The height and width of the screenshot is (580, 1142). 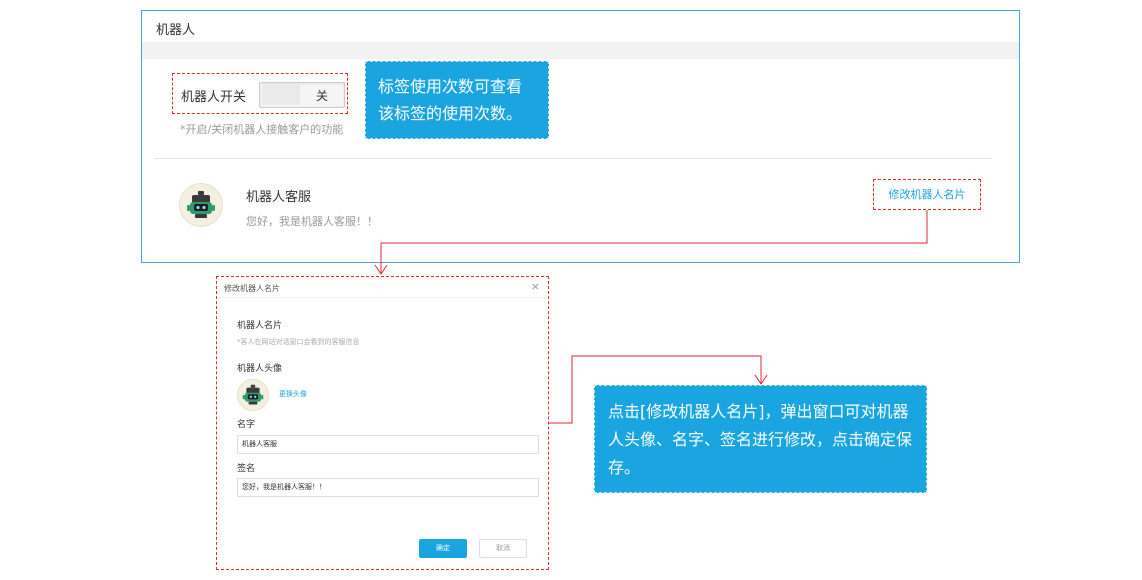 I want to click on arrow-to-dialog, so click(x=654, y=241).